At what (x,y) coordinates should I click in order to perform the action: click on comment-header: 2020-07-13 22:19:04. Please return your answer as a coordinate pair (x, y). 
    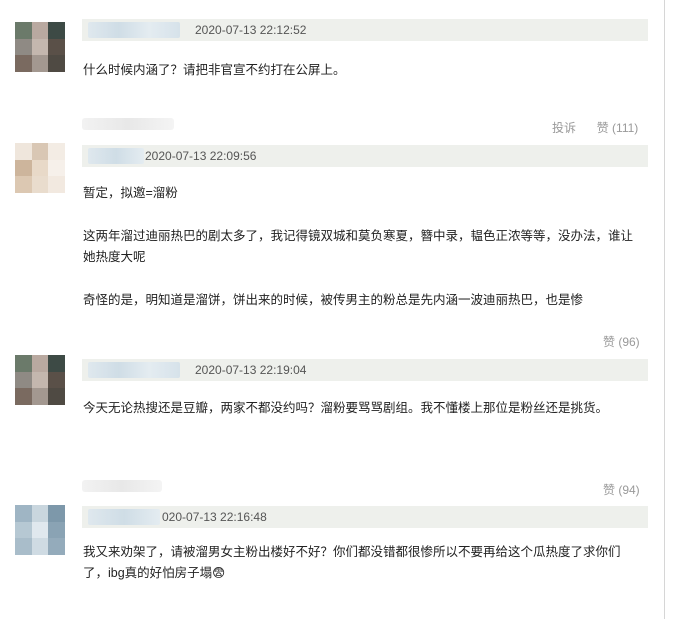
    Looking at the image, I should click on (365, 370).